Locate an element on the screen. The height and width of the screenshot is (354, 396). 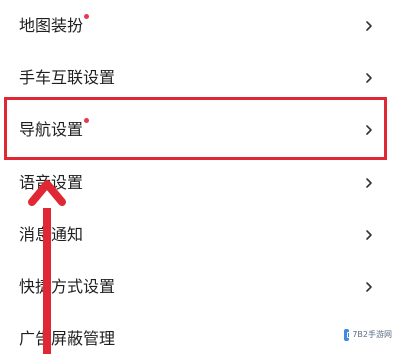
watermark-text: 7B2手游网 is located at coordinates (372, 334).